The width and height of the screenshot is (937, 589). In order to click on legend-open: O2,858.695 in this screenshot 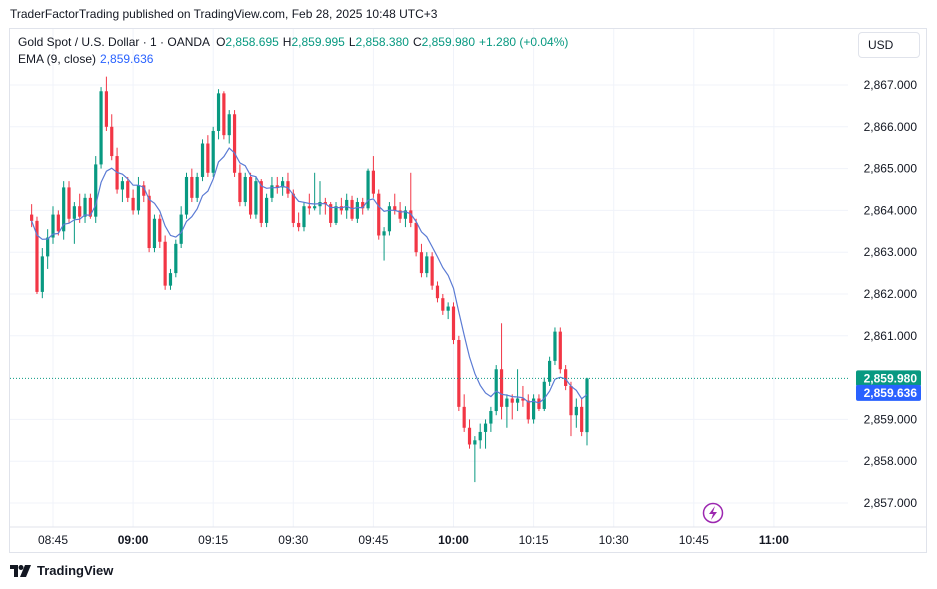, I will do `click(247, 42)`.